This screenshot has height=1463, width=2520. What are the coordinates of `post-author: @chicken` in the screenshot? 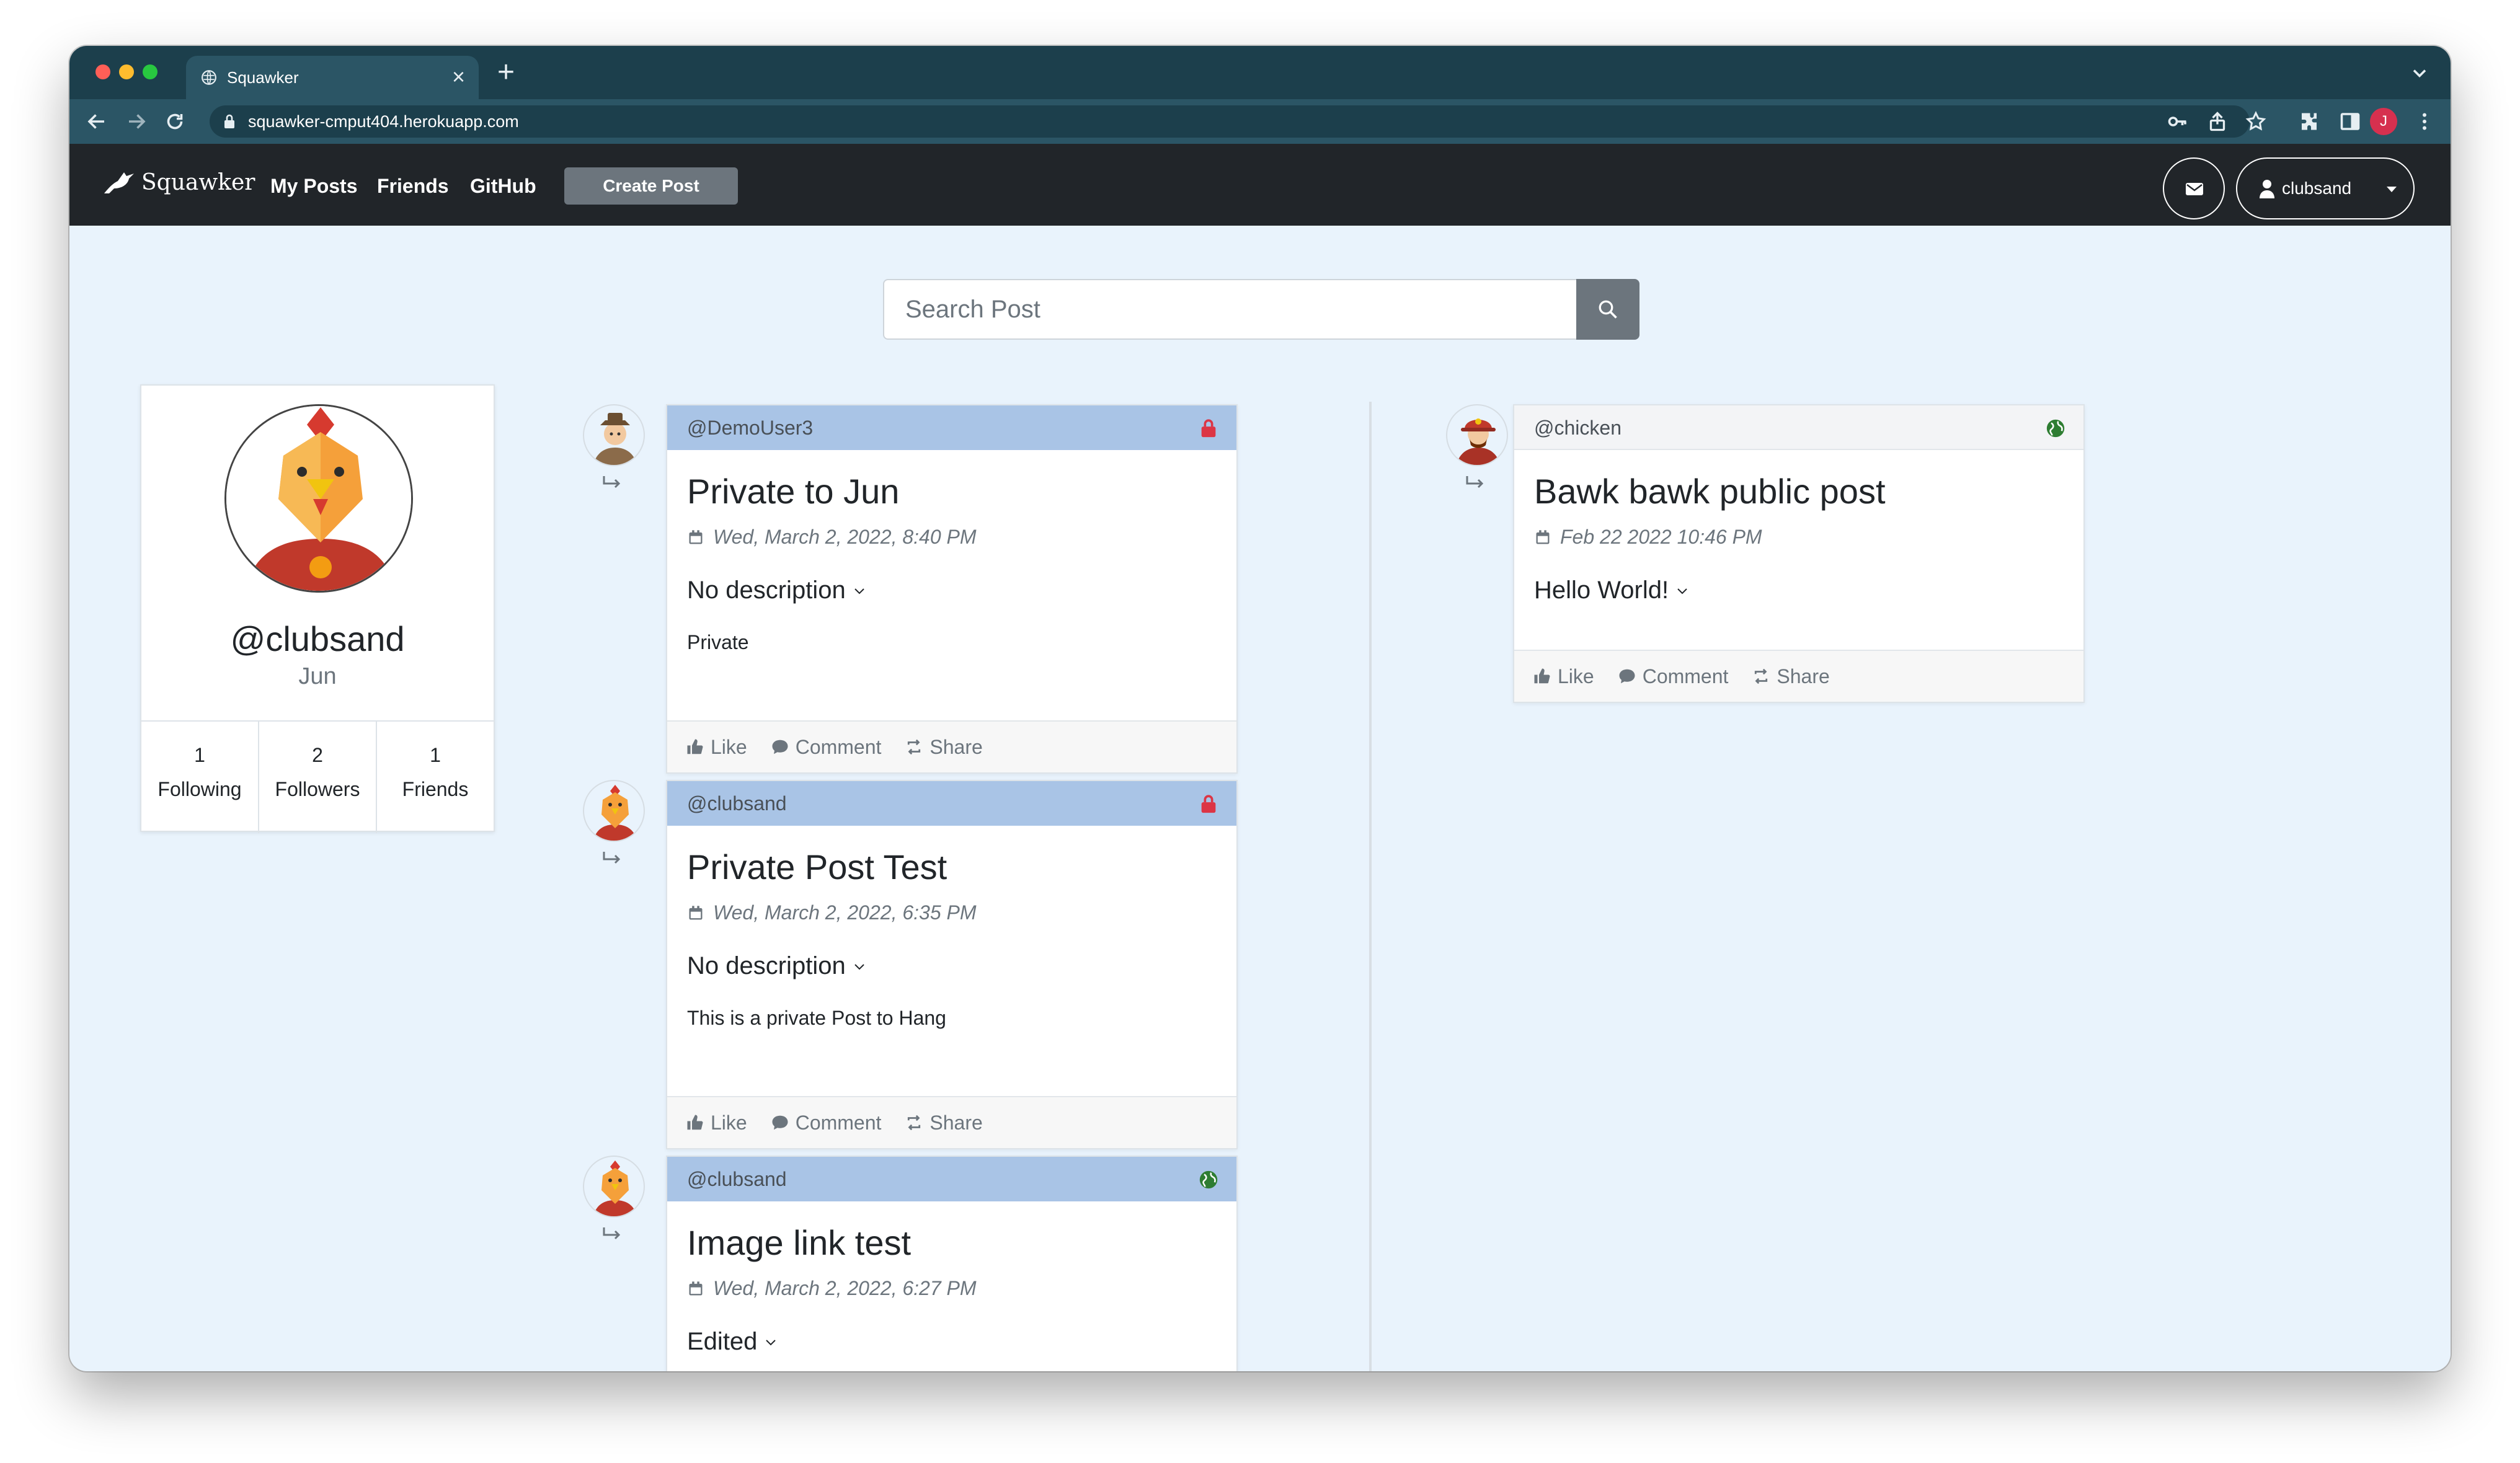 It's located at (1578, 428).